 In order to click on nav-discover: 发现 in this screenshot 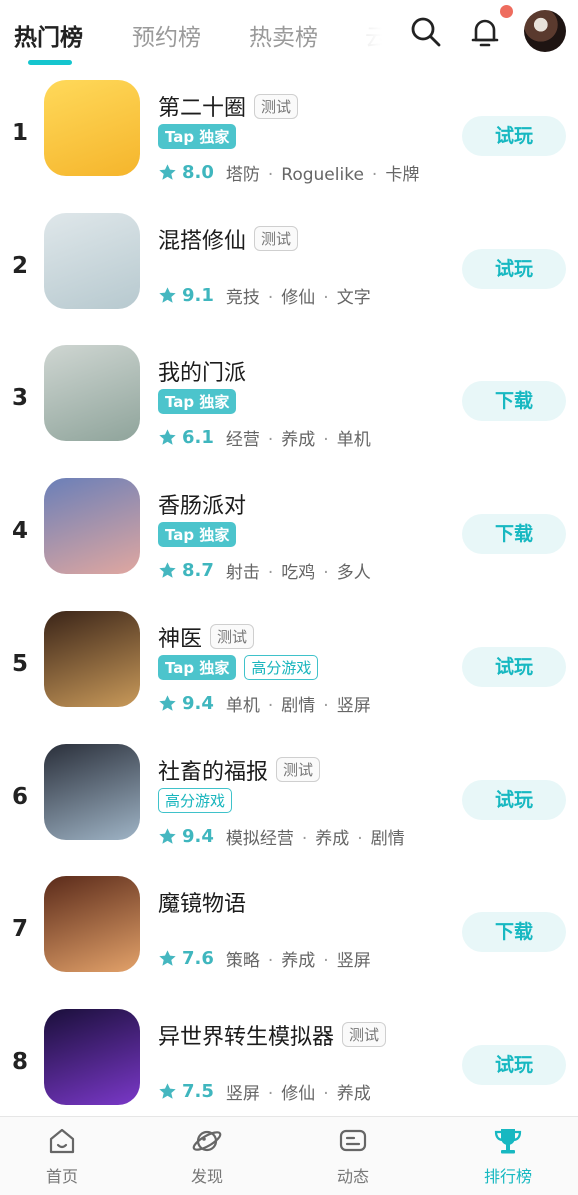, I will do `click(207, 1156)`.